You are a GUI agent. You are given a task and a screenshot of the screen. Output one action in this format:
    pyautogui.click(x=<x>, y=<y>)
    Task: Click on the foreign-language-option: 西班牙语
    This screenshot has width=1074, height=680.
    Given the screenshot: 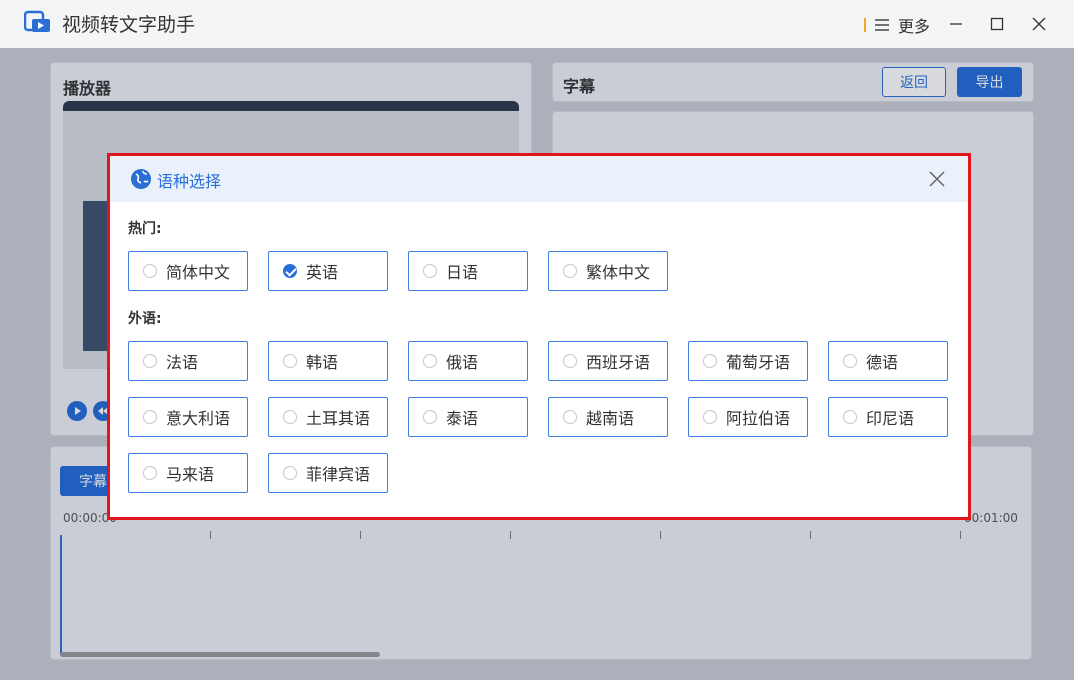 What is the action you would take?
    pyautogui.click(x=608, y=361)
    